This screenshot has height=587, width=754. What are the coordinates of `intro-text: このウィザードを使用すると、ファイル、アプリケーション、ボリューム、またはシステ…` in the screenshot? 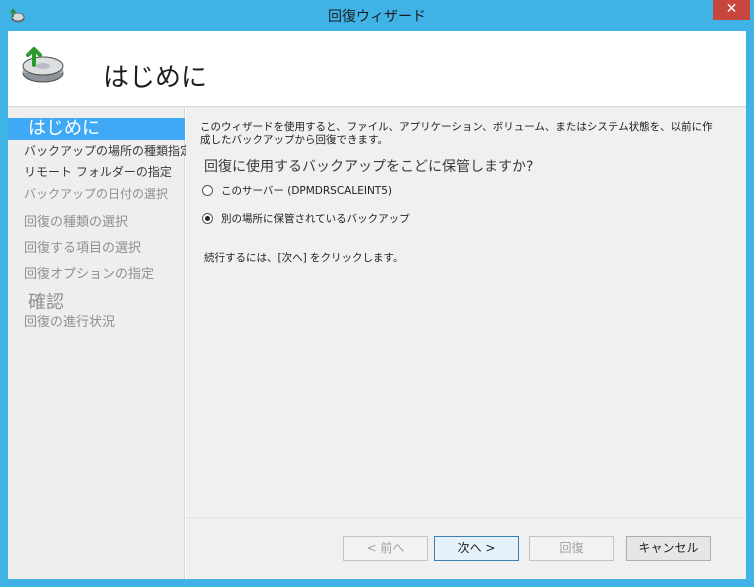 It's located at (456, 133).